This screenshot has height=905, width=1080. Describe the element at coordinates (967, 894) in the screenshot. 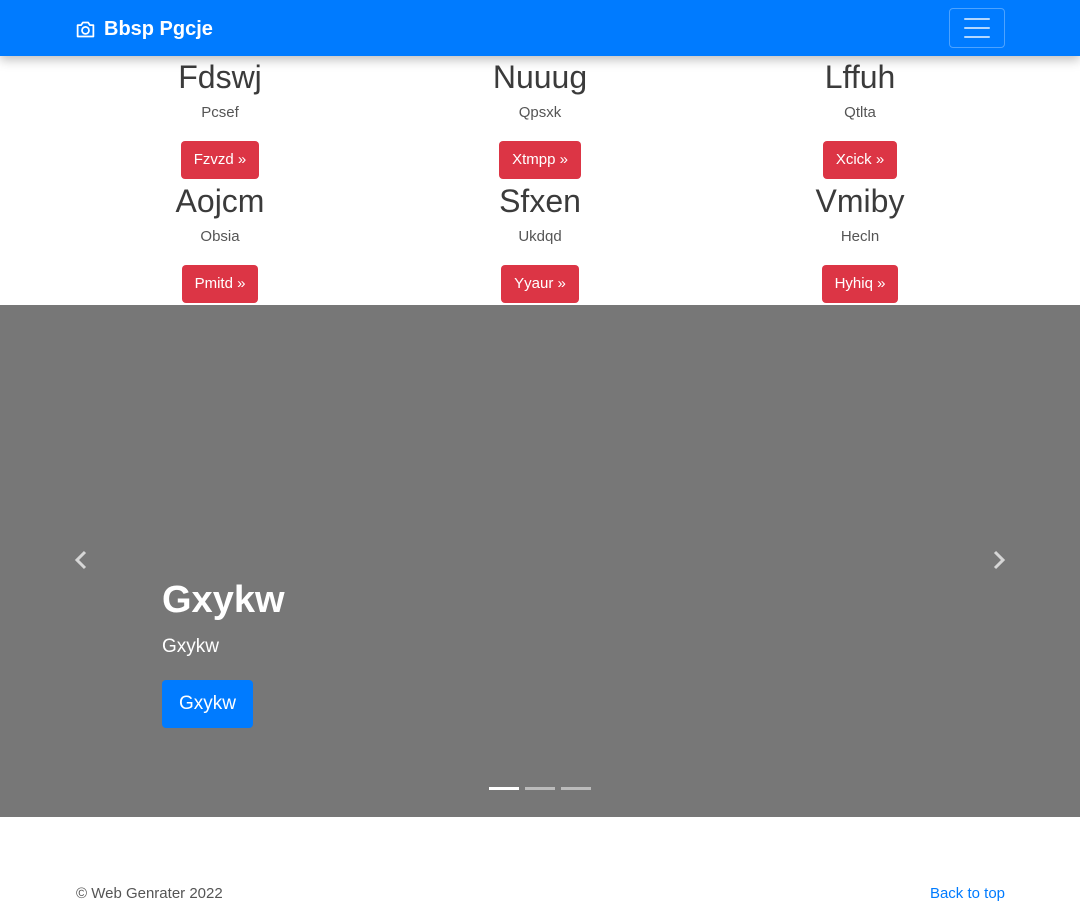

I see `back-to-top-link: Back to top` at that location.